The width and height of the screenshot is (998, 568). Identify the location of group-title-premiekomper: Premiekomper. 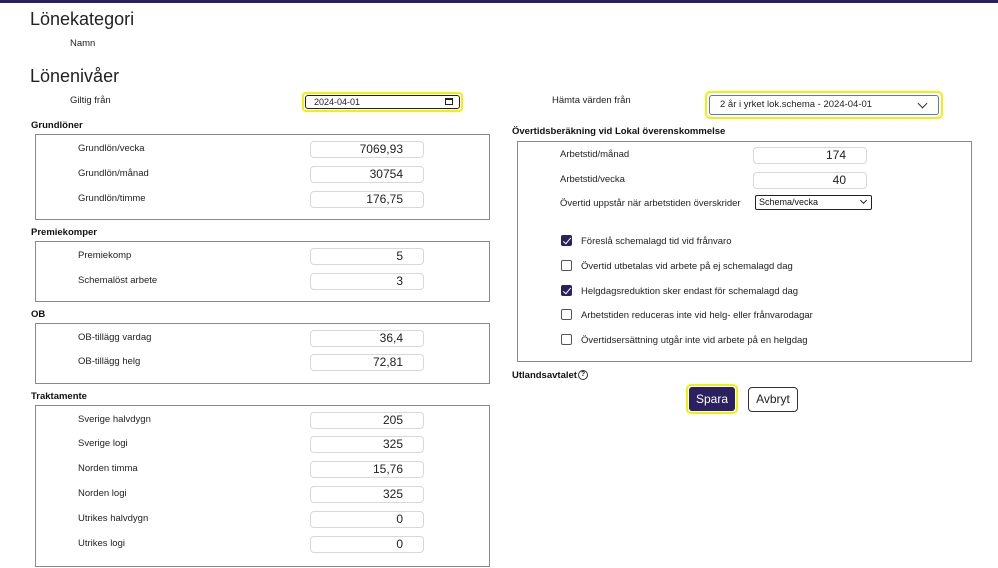
(64, 232).